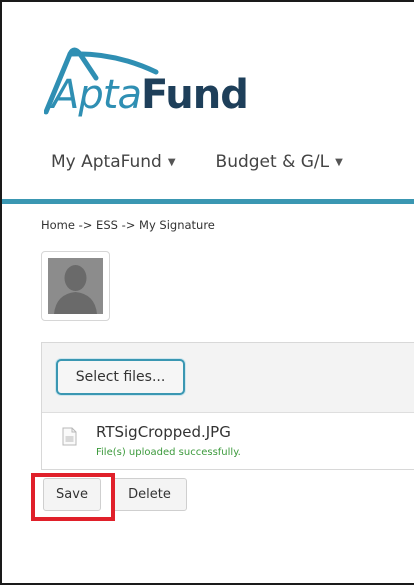  What do you see at coordinates (197, 162) in the screenshot?
I see `main-nav: My AptaFund ▼ Budget & G/L ▼` at bounding box center [197, 162].